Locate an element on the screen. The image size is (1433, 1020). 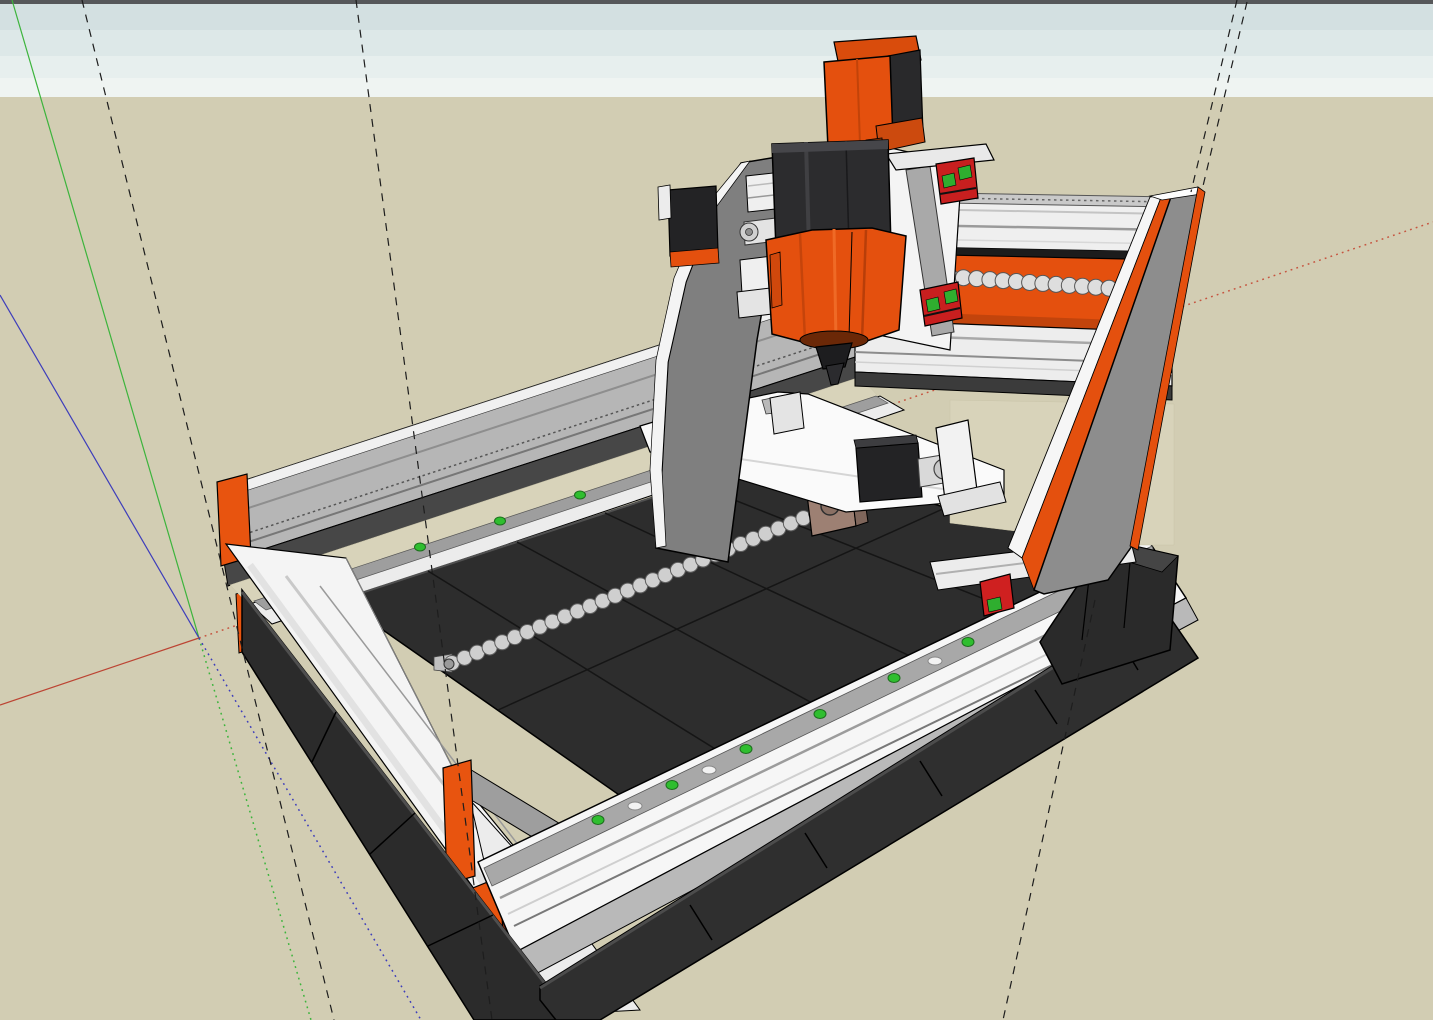
spindle-highlight is located at coordinates (835, 285).